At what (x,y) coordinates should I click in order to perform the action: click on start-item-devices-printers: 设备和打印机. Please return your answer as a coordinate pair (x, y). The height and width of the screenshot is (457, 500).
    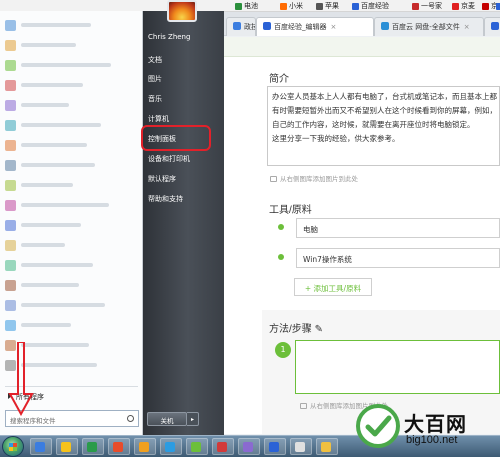
    Looking at the image, I should click on (169, 159).